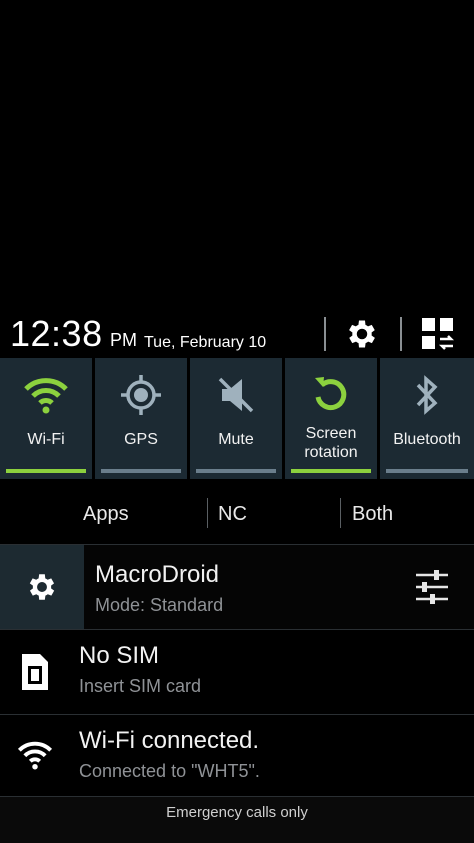  What do you see at coordinates (46, 439) in the screenshot?
I see `toggle-label: Wi-Fi` at bounding box center [46, 439].